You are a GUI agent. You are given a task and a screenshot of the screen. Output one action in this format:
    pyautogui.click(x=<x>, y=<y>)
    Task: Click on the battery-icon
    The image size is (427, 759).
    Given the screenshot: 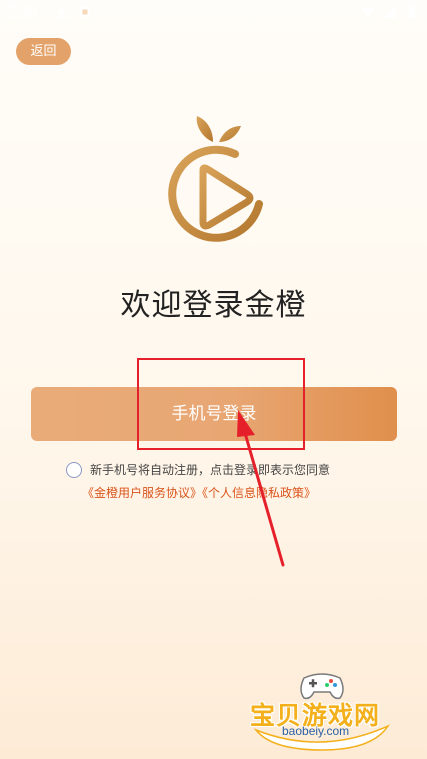 What is the action you would take?
    pyautogui.click(x=412, y=11)
    